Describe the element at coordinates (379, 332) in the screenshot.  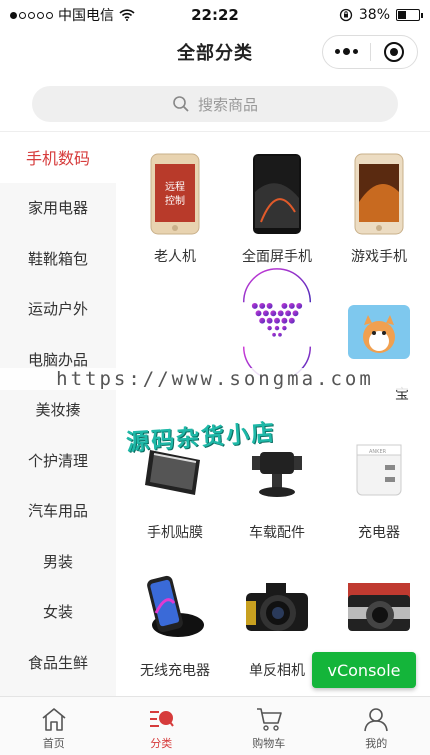
I see `power-bank-image` at that location.